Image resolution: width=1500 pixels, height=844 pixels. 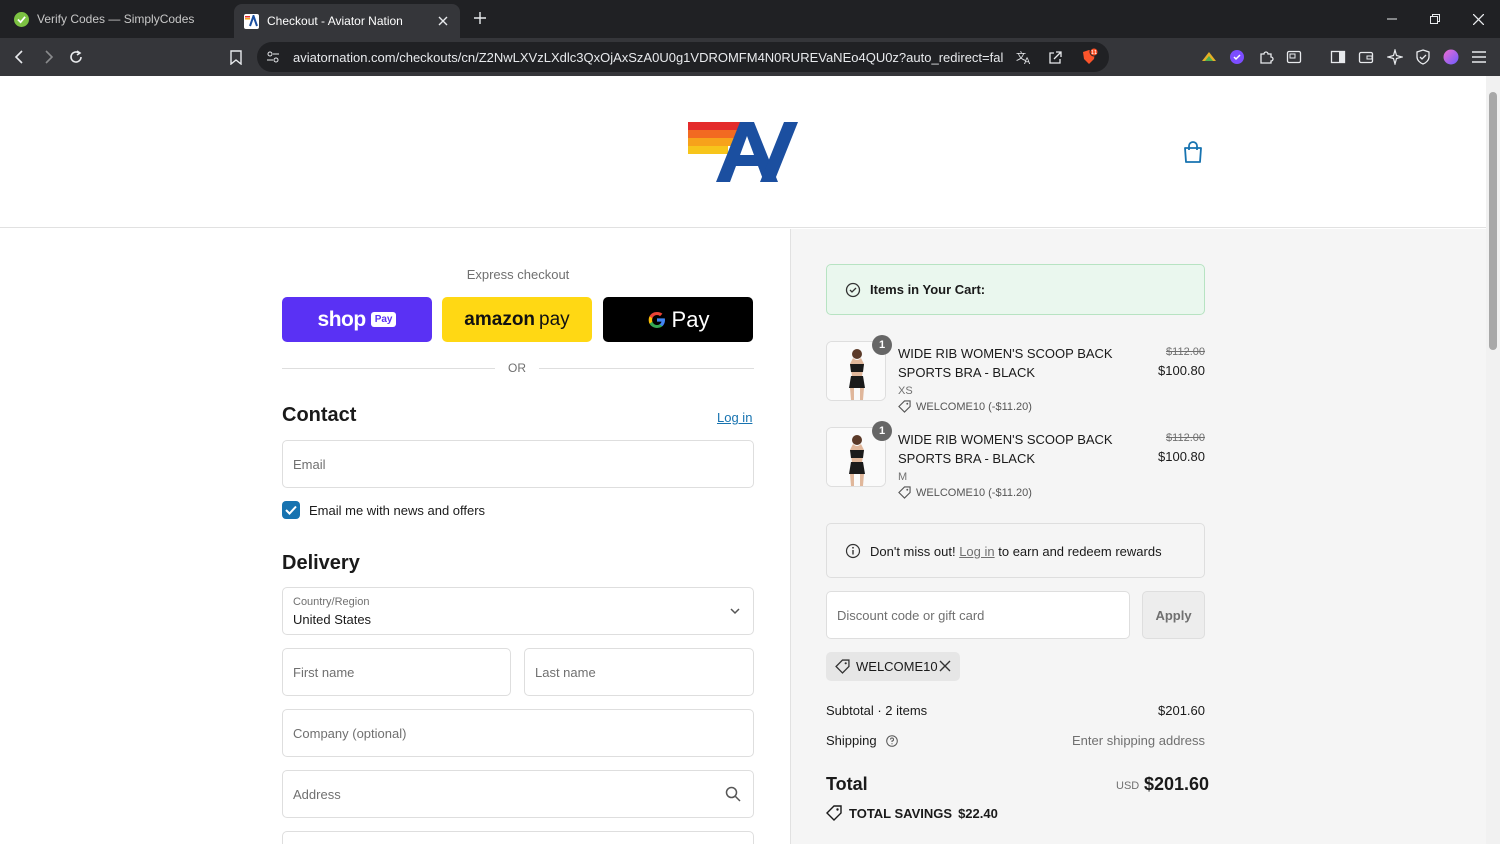 I want to click on line-discount: WELCOME10 (-$11.20), so click(x=965, y=492).